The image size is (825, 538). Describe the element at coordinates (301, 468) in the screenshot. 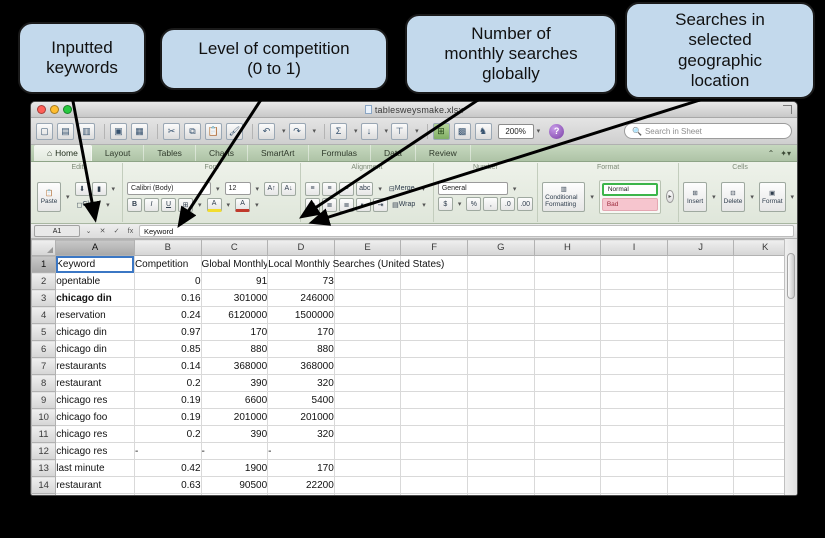

I see `cell-d13: 170` at that location.